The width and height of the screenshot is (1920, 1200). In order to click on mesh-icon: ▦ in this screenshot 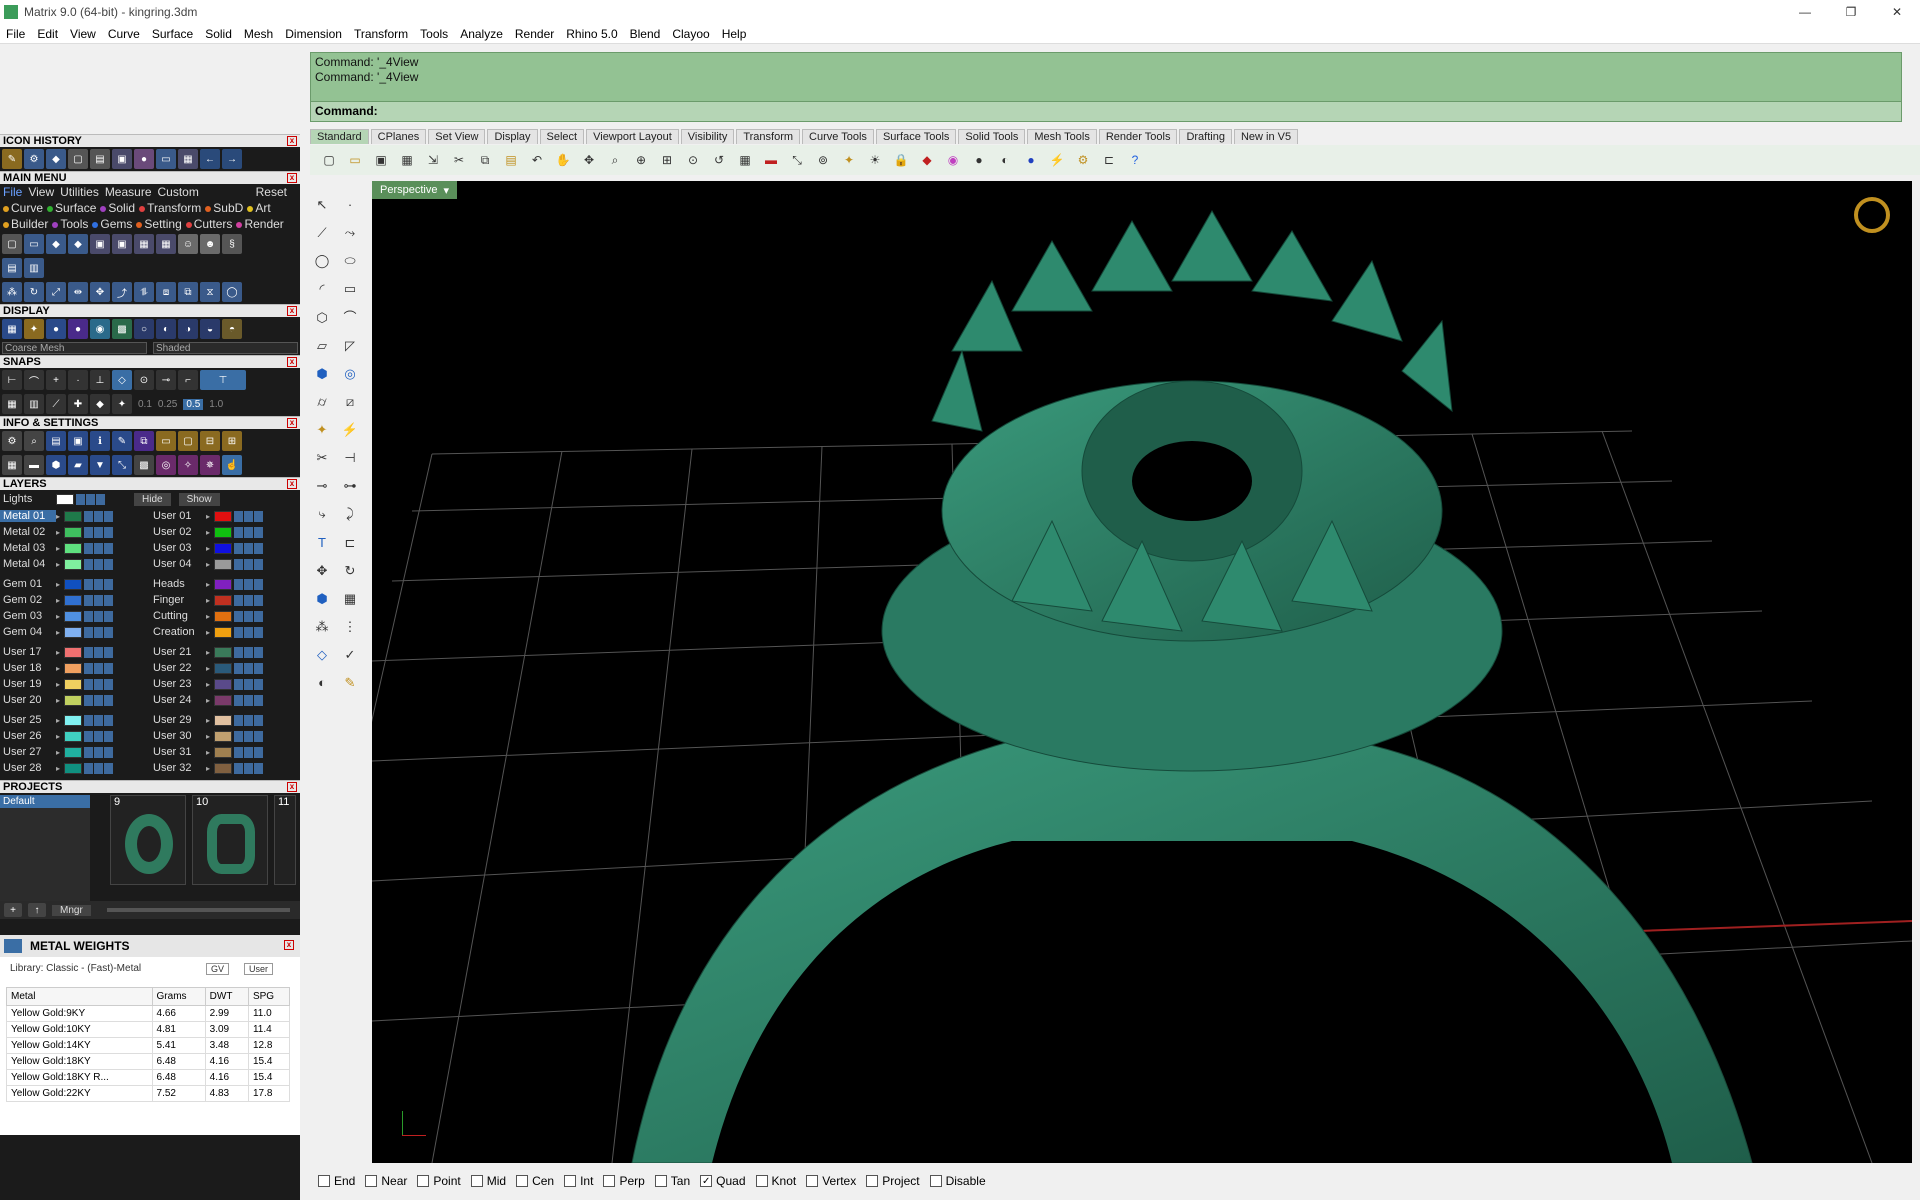, I will do `click(350, 599)`.